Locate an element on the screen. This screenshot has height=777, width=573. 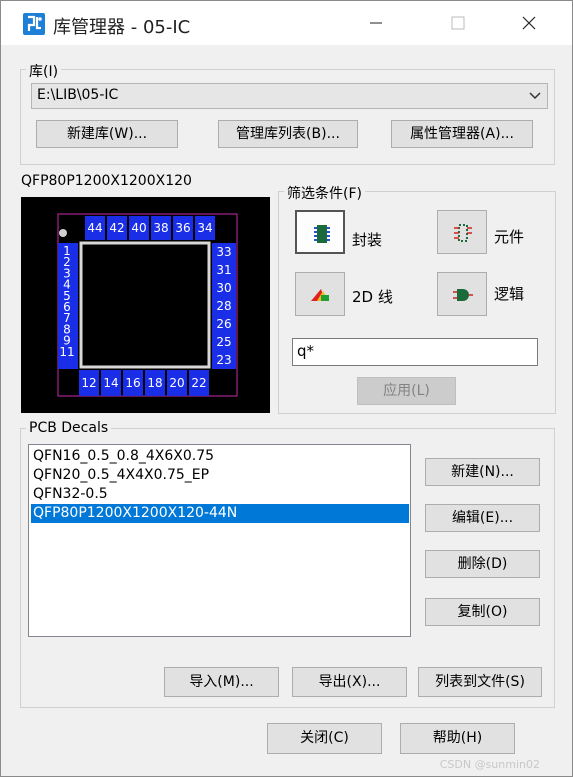
pad-label: 34 is located at coordinates (204, 228).